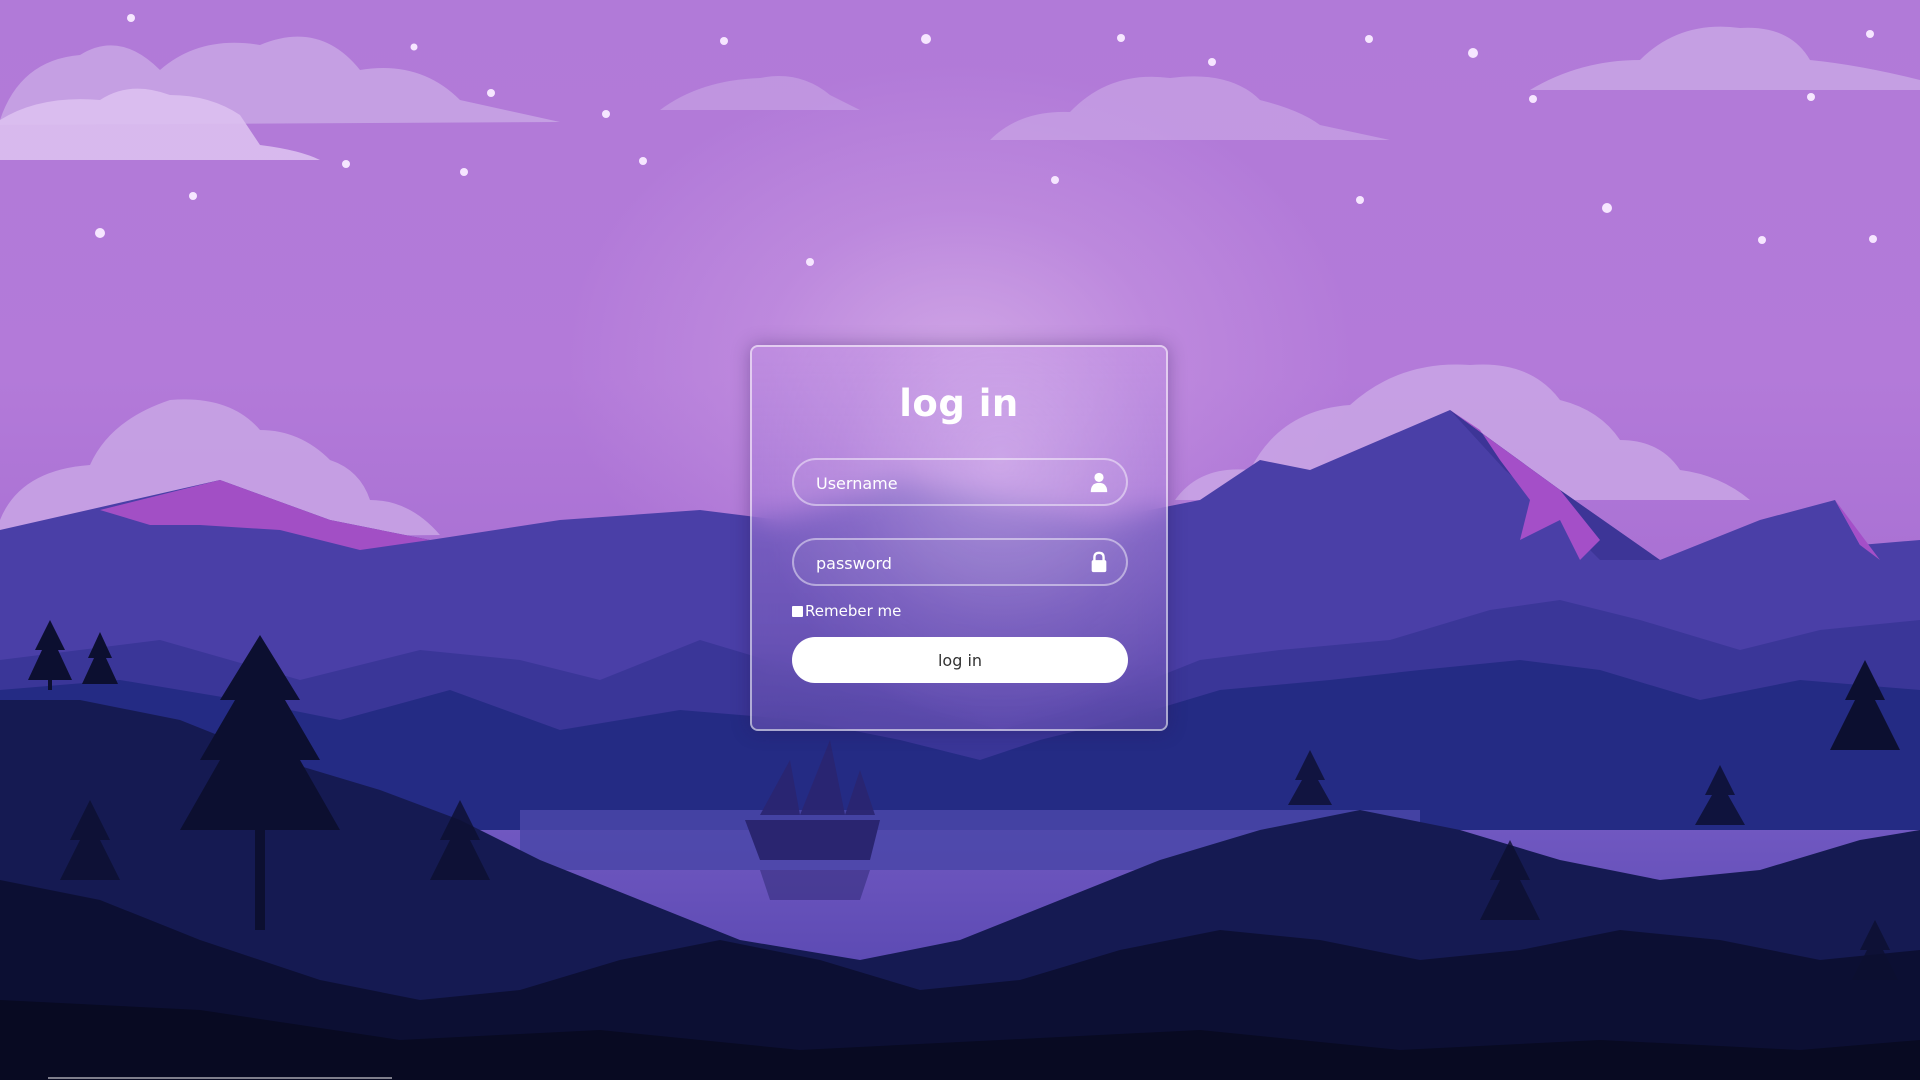  What do you see at coordinates (1099, 482) in the screenshot?
I see `user-icon` at bounding box center [1099, 482].